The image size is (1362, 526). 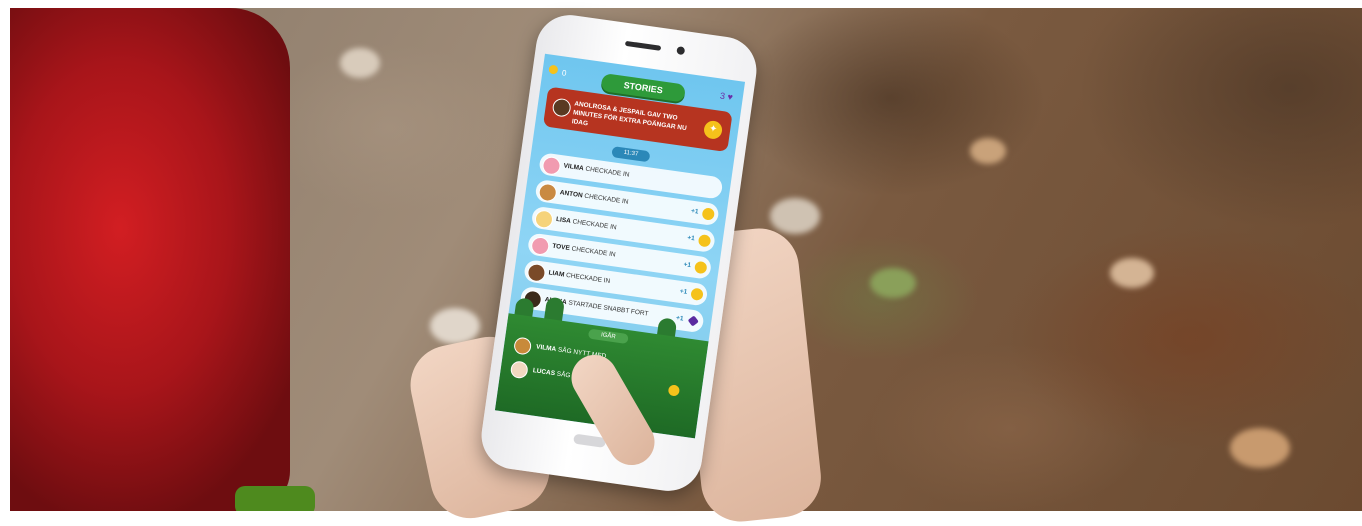 What do you see at coordinates (571, 194) in the screenshot?
I see `feed-name: ANTON` at bounding box center [571, 194].